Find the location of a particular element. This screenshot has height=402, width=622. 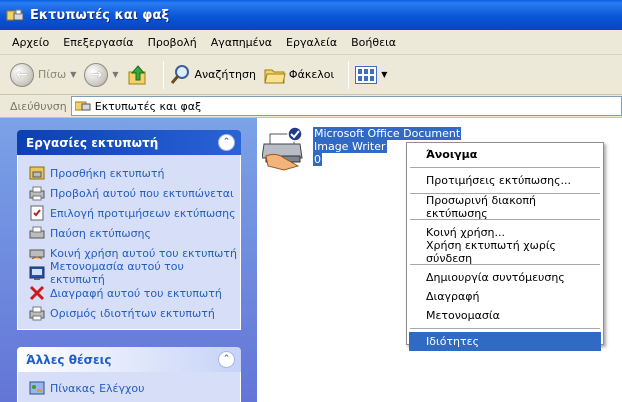

up-button is located at coordinates (138, 75).